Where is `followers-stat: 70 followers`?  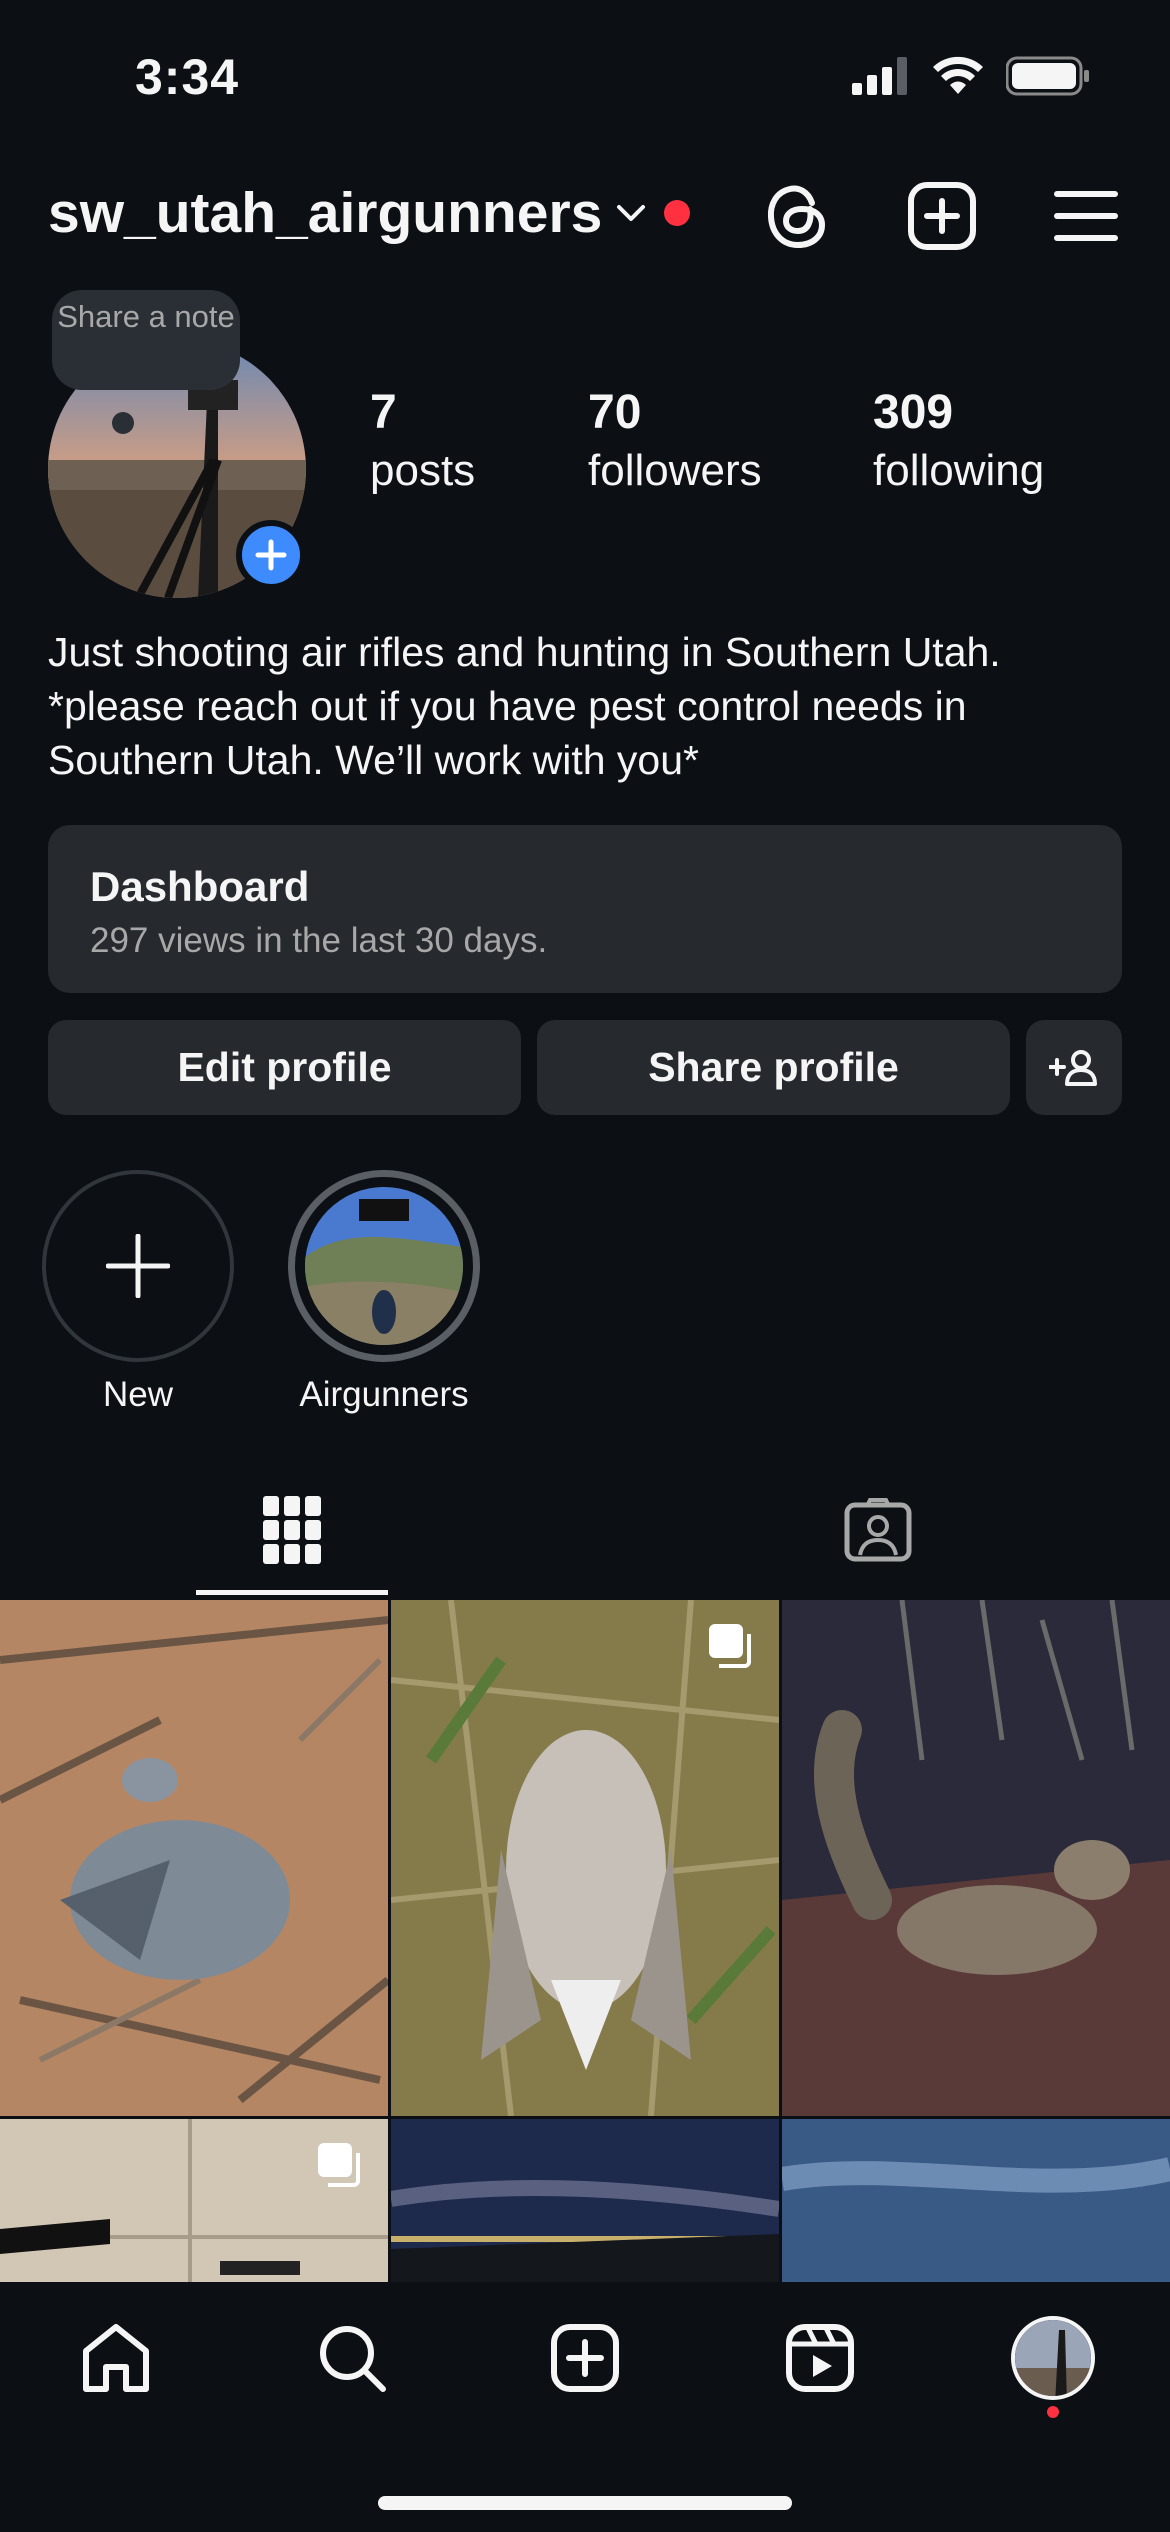
followers-stat: 70 followers is located at coordinates (675, 440).